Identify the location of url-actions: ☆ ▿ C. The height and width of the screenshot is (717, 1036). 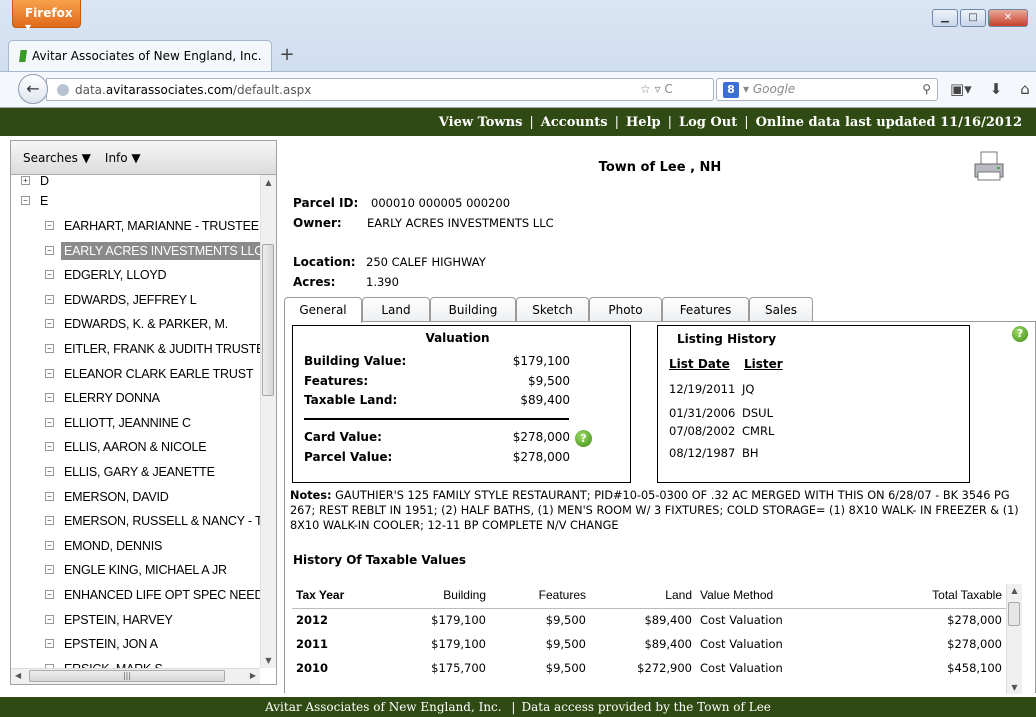
(656, 89).